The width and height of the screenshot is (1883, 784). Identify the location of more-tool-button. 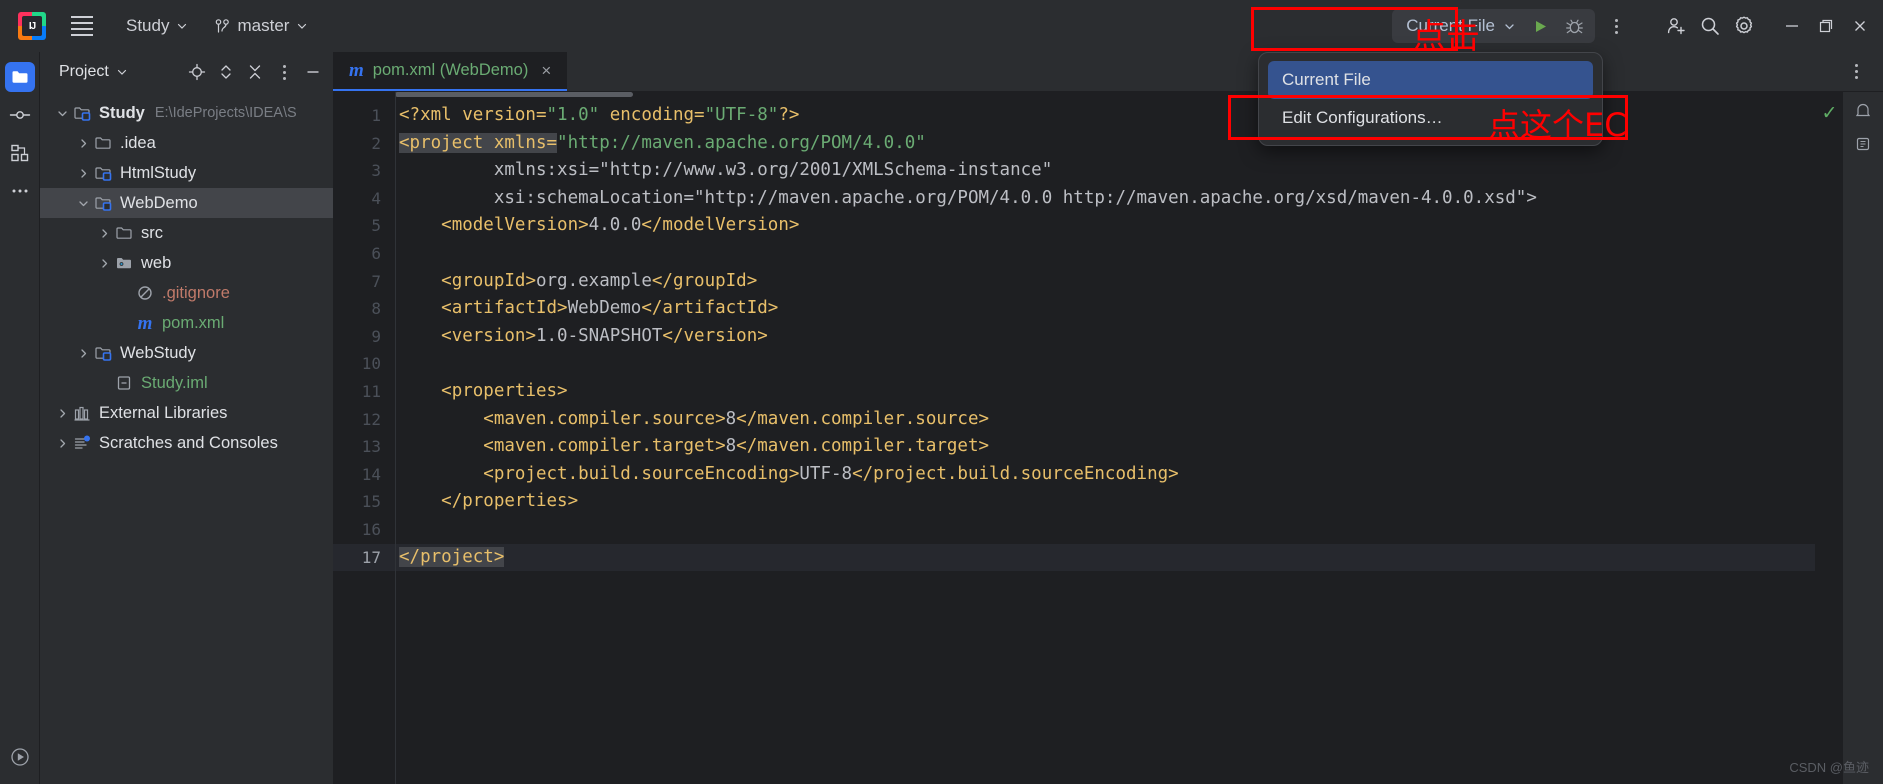
(20, 191).